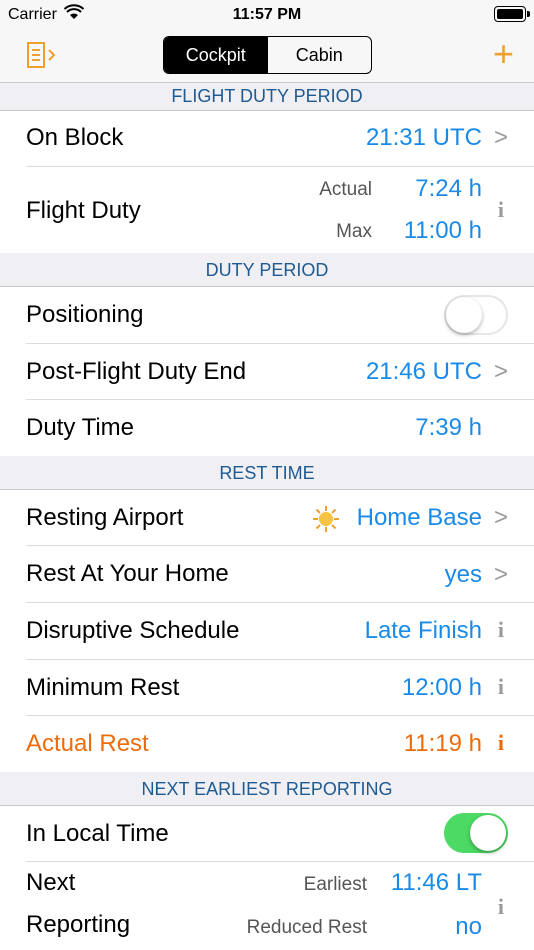 Image resolution: width=534 pixels, height=950 pixels. Describe the element at coordinates (423, 137) in the screenshot. I see `on-block-value: 21:31 UTC` at that location.